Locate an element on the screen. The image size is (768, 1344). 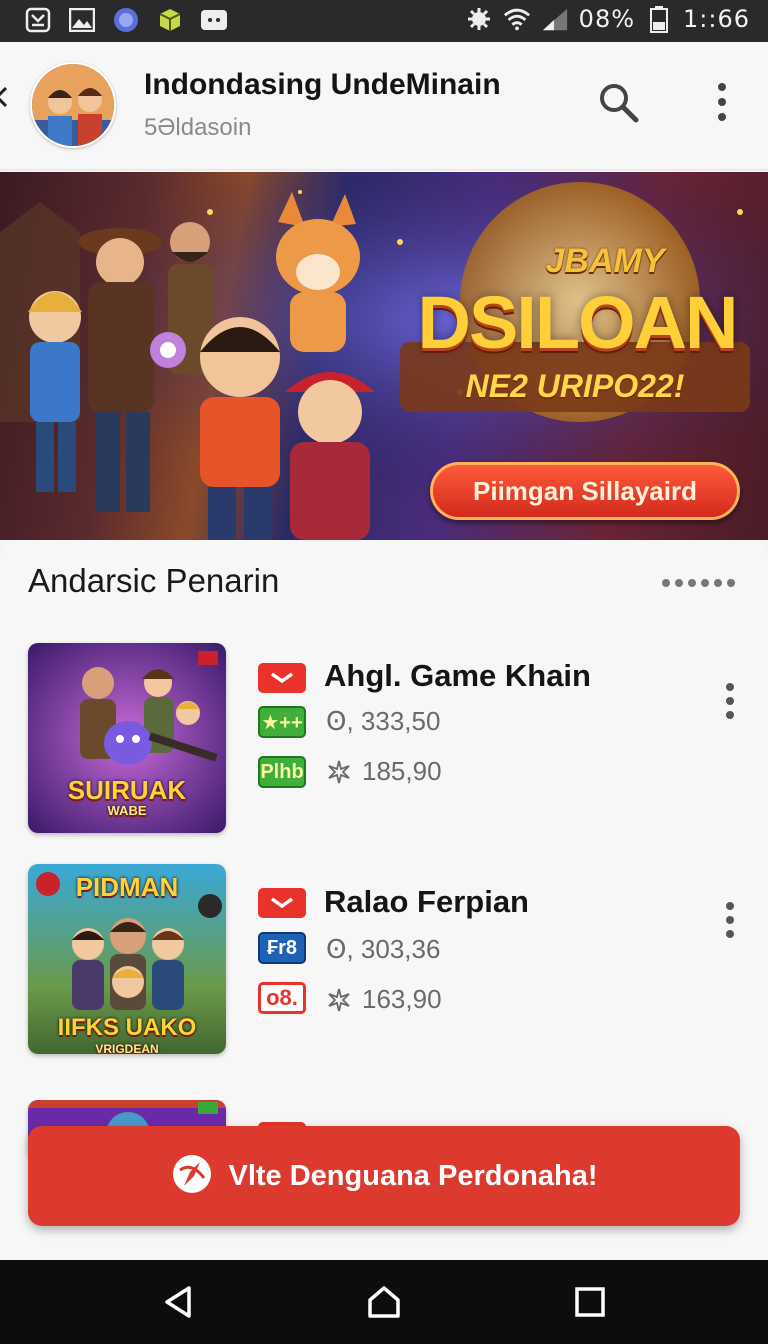
more-options-button is located at coordinates (722, 104).